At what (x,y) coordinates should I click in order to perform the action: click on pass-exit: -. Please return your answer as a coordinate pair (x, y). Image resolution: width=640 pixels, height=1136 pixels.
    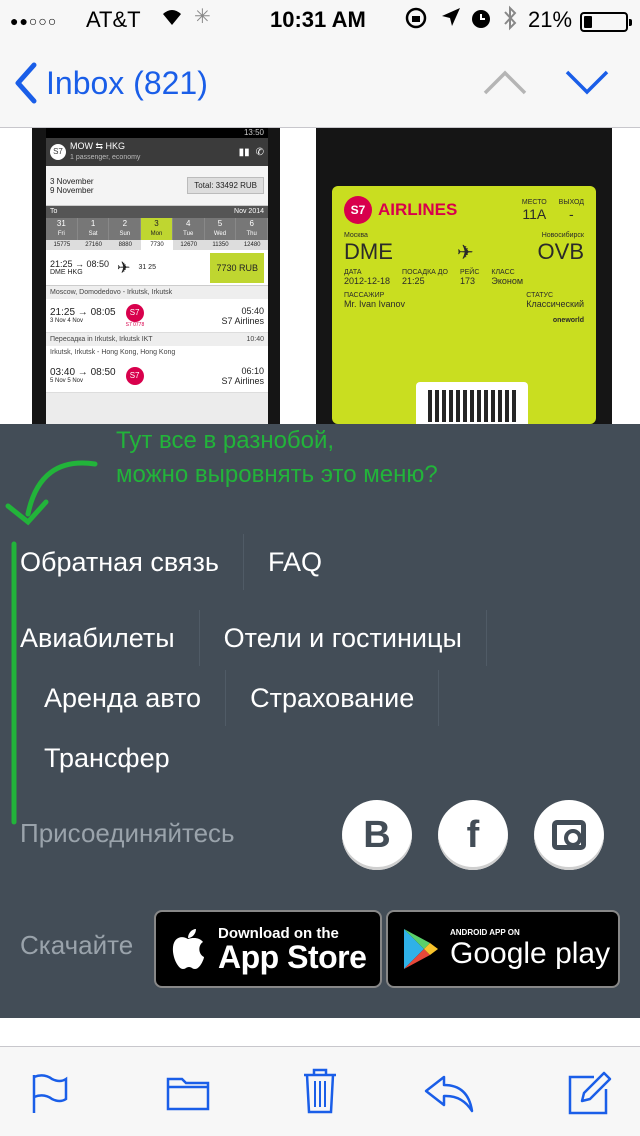
    Looking at the image, I should click on (571, 213).